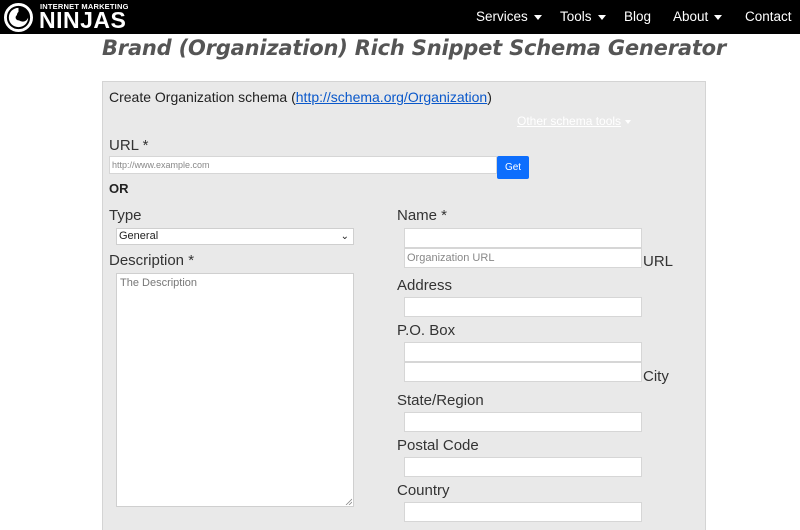 Image resolution: width=800 pixels, height=530 pixels. What do you see at coordinates (235, 236) in the screenshot?
I see `type-select: General ⌄` at bounding box center [235, 236].